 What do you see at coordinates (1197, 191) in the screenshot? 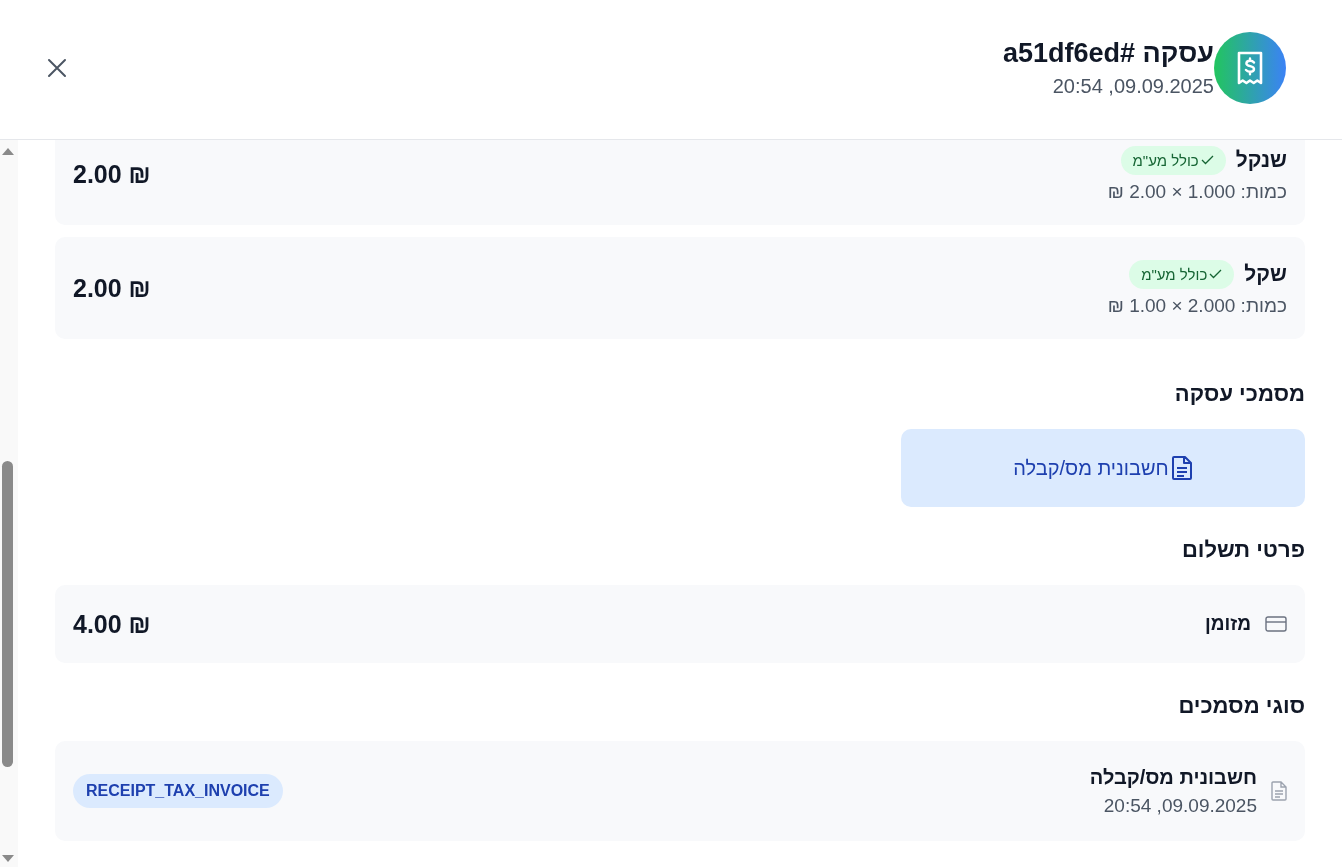
I see `item-quantity: כמות: 1.000 × 2.00 ₪` at bounding box center [1197, 191].